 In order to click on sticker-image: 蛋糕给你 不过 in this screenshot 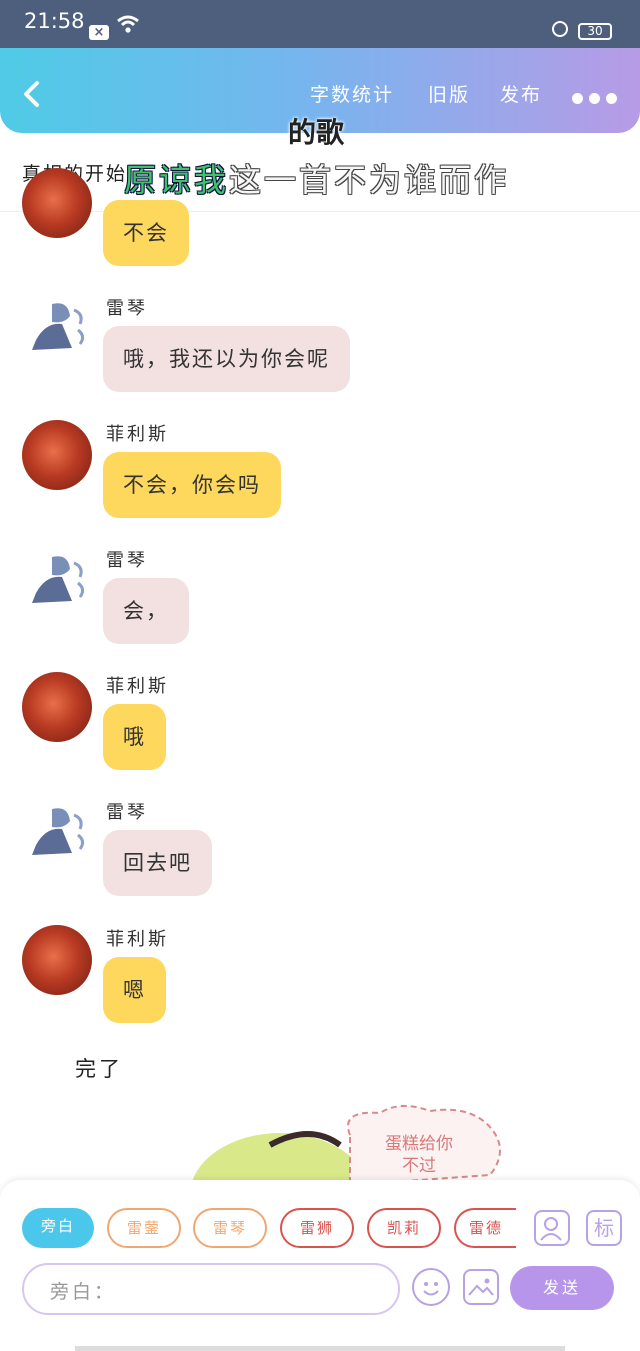, I will do `click(350, 1145)`.